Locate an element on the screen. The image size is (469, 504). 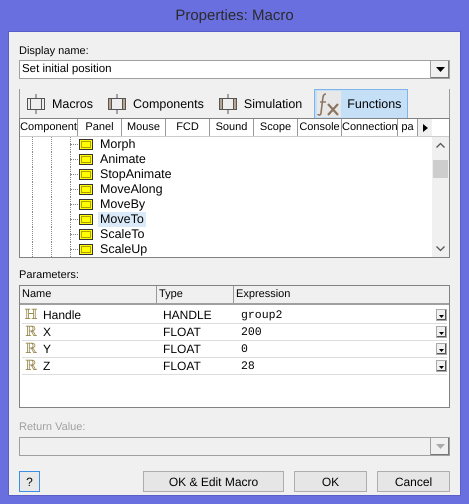
window-title: Properties: Macro is located at coordinates (234, 15).